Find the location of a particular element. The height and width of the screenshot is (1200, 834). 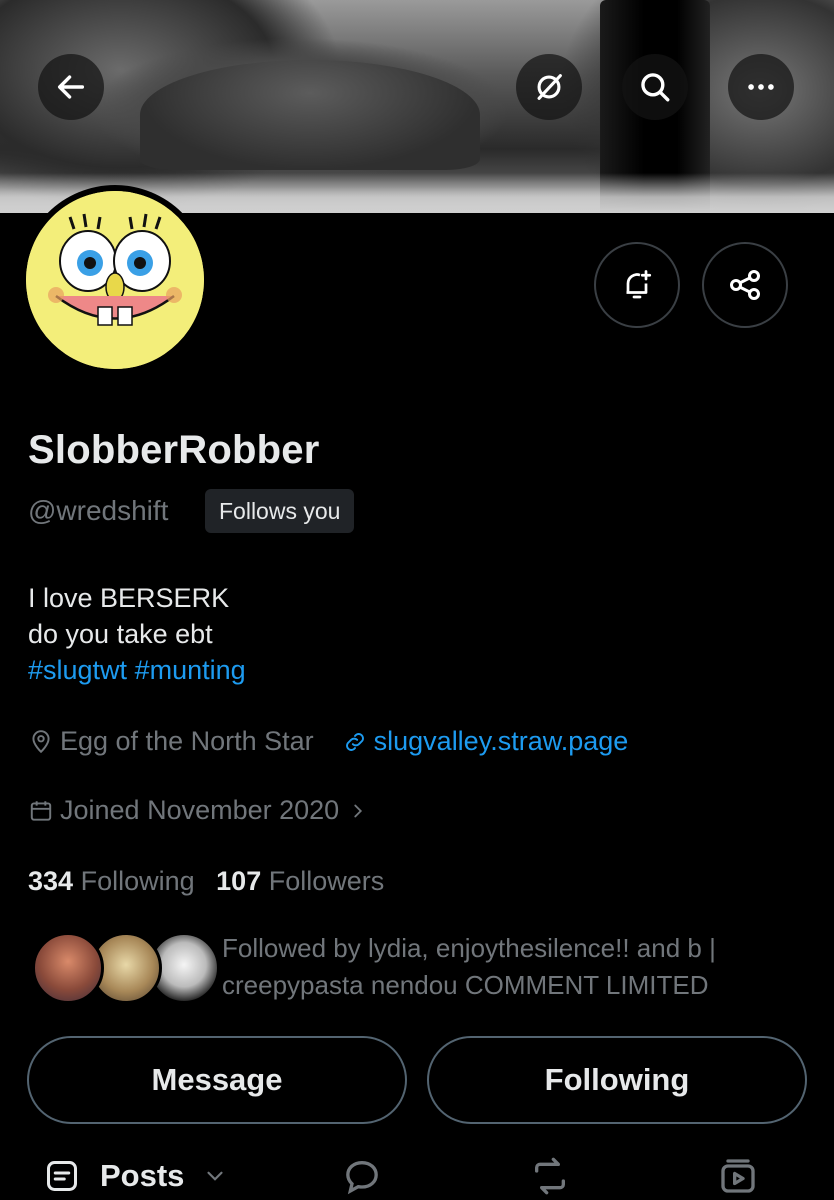

bio-line: do you take ebt is located at coordinates (120, 634).